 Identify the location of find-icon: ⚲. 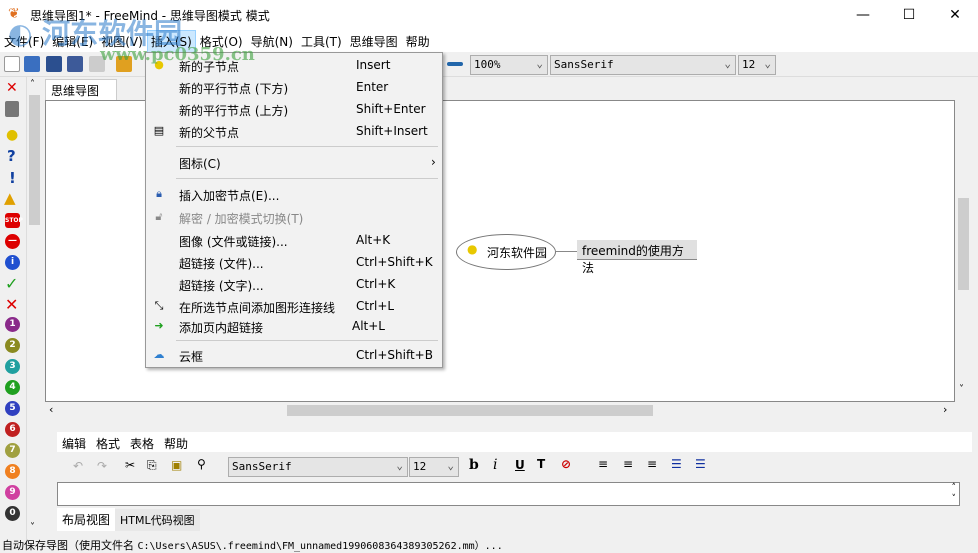
(201, 464).